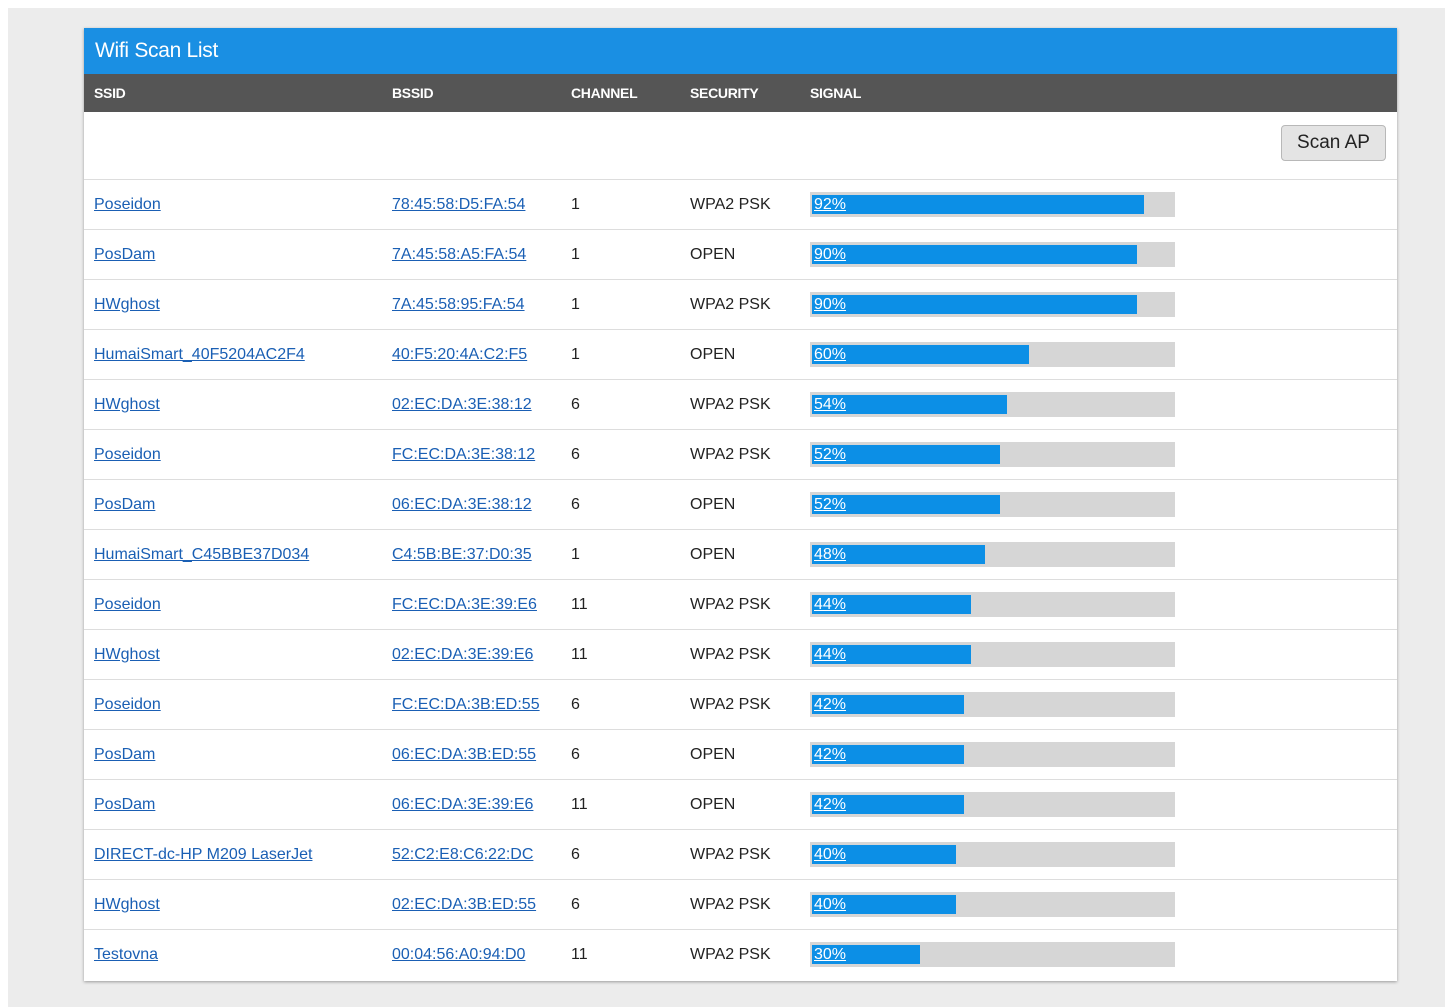  Describe the element at coordinates (462, 854) in the screenshot. I see `bssid-link: 52:C2:E8:C6:22:DC` at that location.